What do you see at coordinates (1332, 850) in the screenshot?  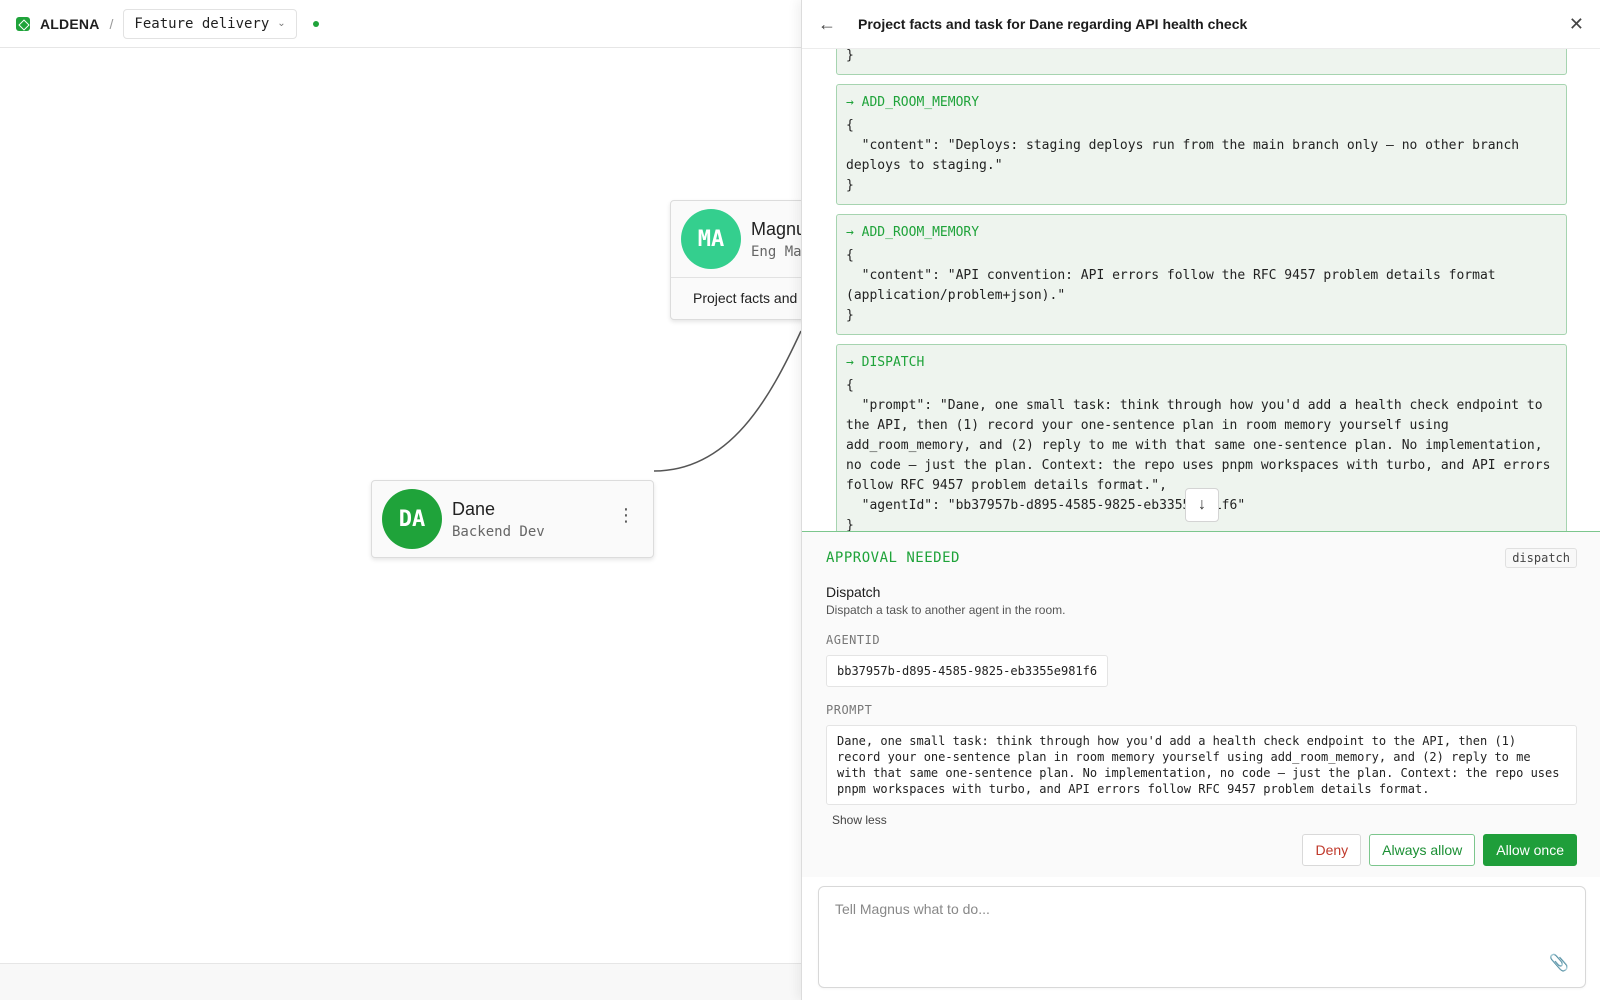 I see `deny-button: Deny` at bounding box center [1332, 850].